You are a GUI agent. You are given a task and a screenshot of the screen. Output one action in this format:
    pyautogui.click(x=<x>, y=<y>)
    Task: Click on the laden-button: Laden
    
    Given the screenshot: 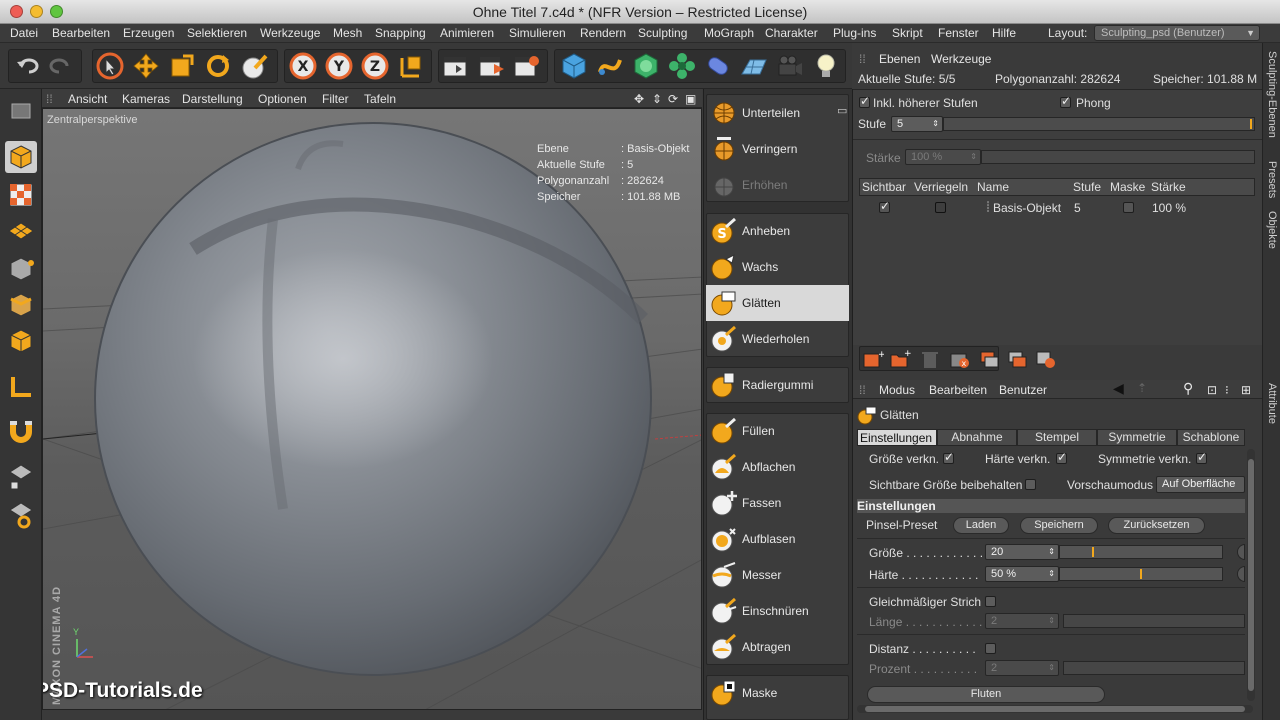 What is the action you would take?
    pyautogui.click(x=981, y=525)
    